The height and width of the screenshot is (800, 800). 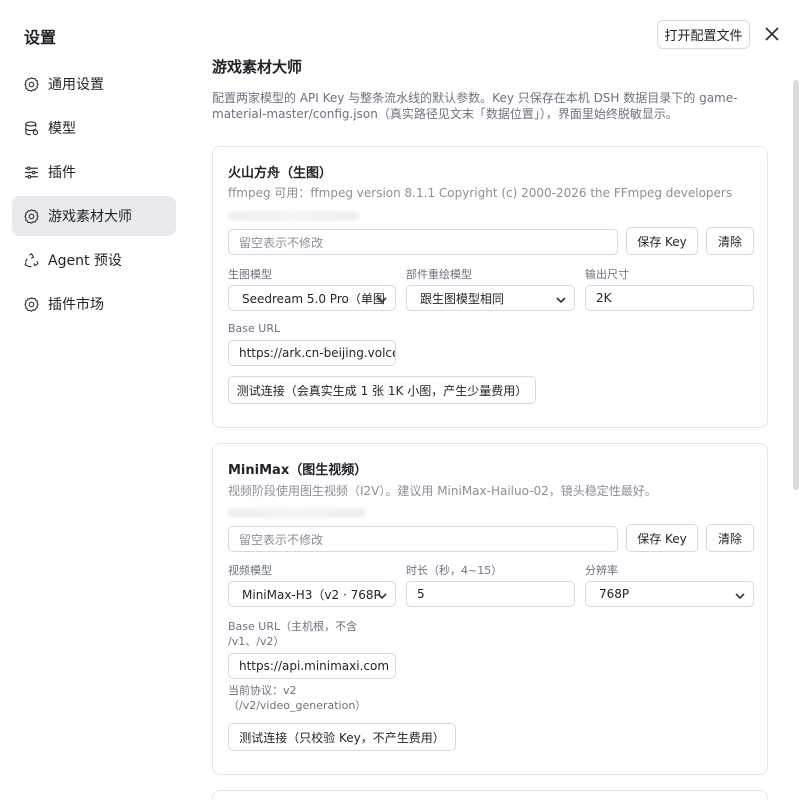 What do you see at coordinates (490, 795) in the screenshot?
I see `next-card` at bounding box center [490, 795].